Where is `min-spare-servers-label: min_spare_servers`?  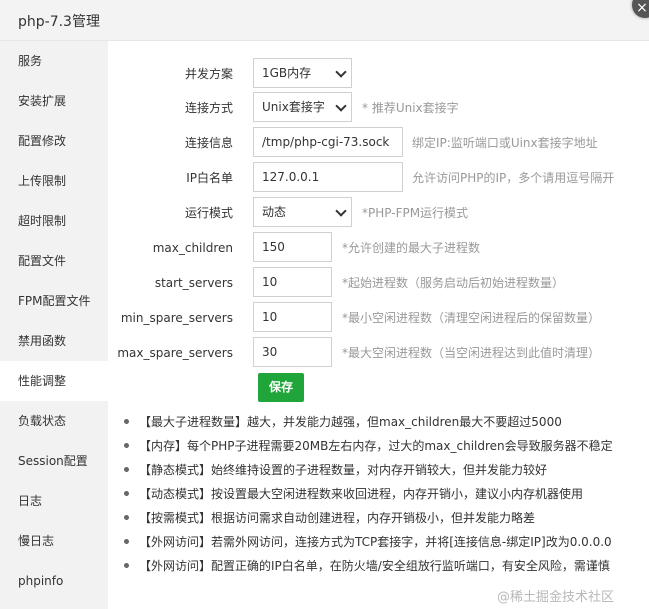
min-spare-servers-label: min_spare_servers is located at coordinates (176, 318).